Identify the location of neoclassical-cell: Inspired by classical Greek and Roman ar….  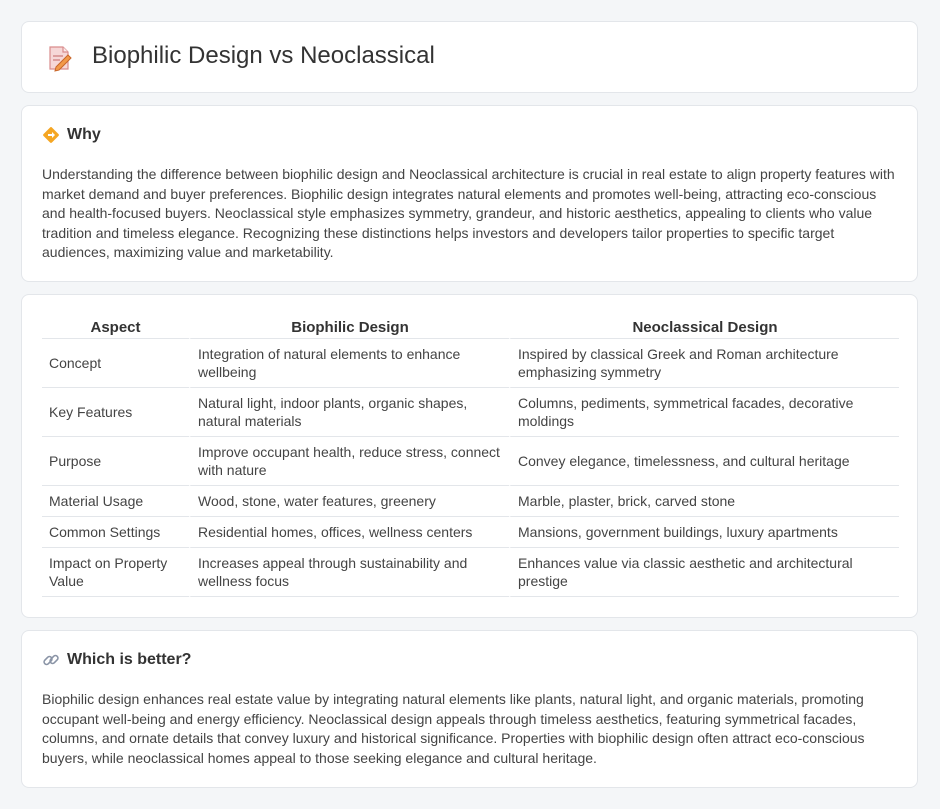
(704, 363).